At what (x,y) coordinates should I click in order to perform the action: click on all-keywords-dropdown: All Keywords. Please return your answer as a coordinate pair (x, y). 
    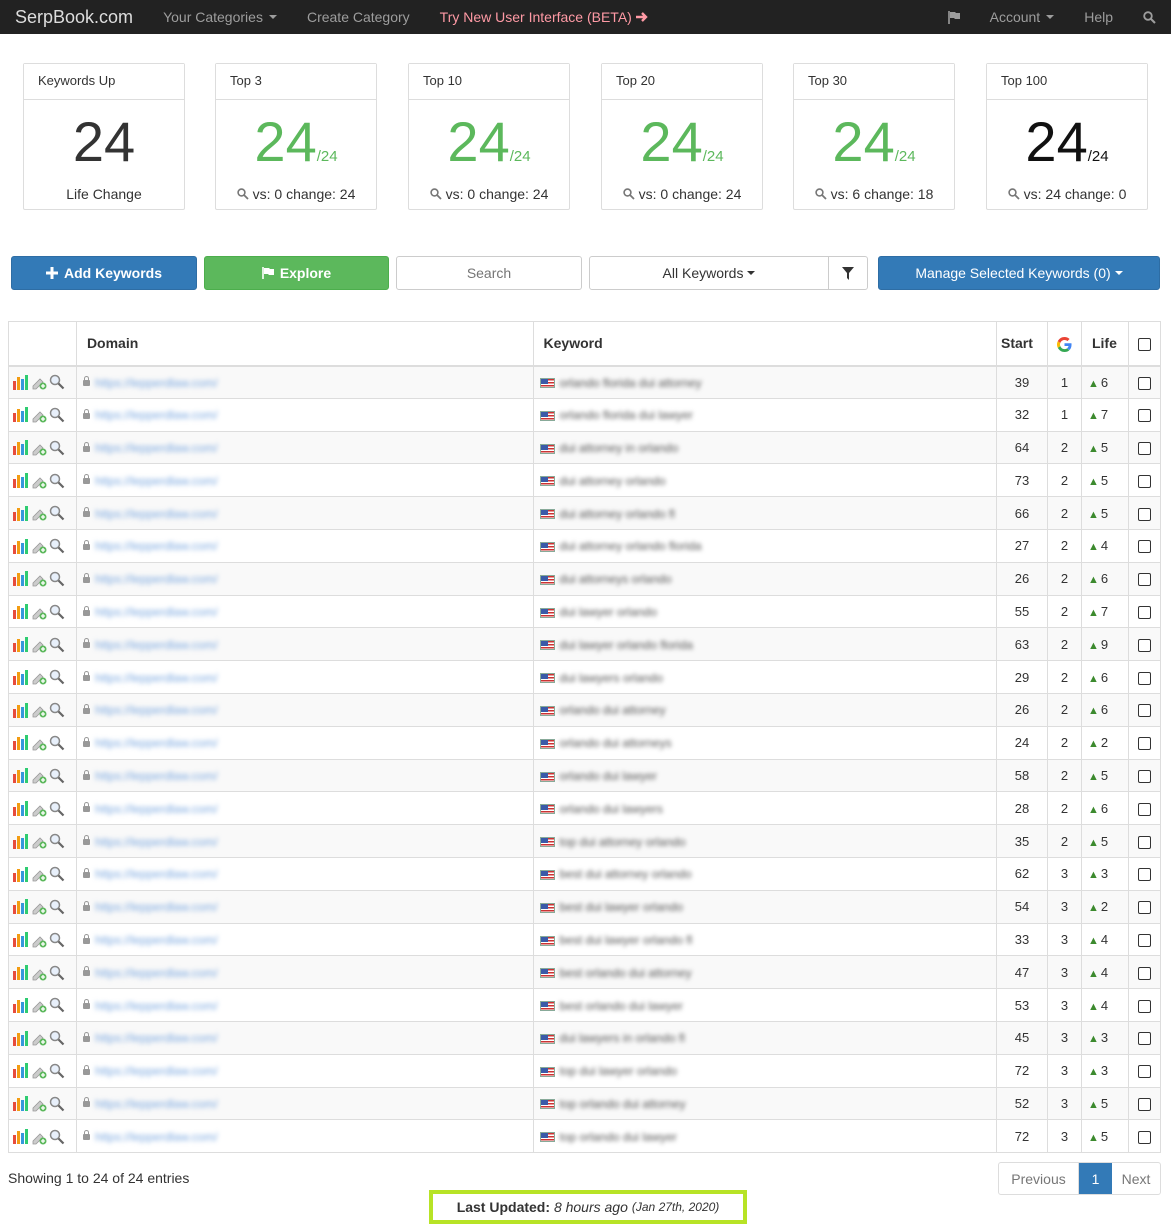
    Looking at the image, I should click on (709, 273).